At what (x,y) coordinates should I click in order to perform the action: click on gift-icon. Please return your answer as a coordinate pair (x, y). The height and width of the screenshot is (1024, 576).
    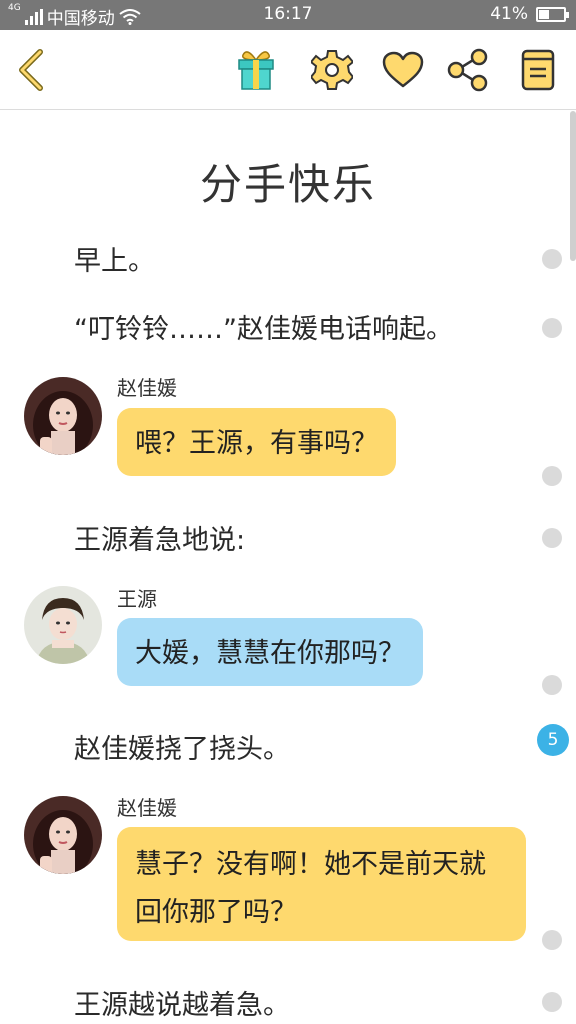
    Looking at the image, I should click on (256, 70).